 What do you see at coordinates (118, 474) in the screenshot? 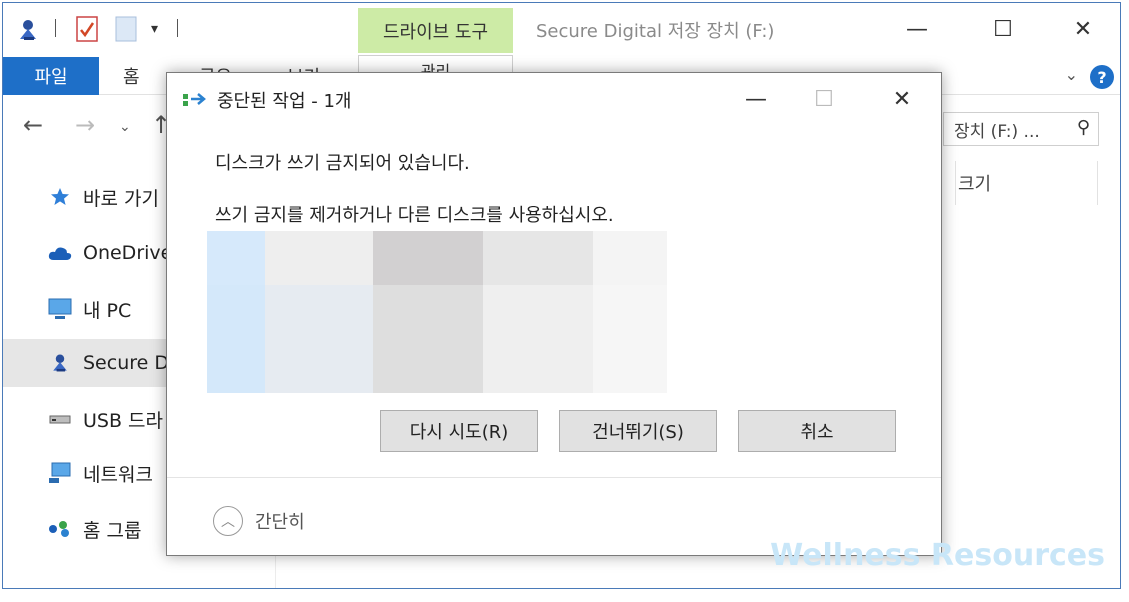
I see `nav-label-network: 네트워크` at bounding box center [118, 474].